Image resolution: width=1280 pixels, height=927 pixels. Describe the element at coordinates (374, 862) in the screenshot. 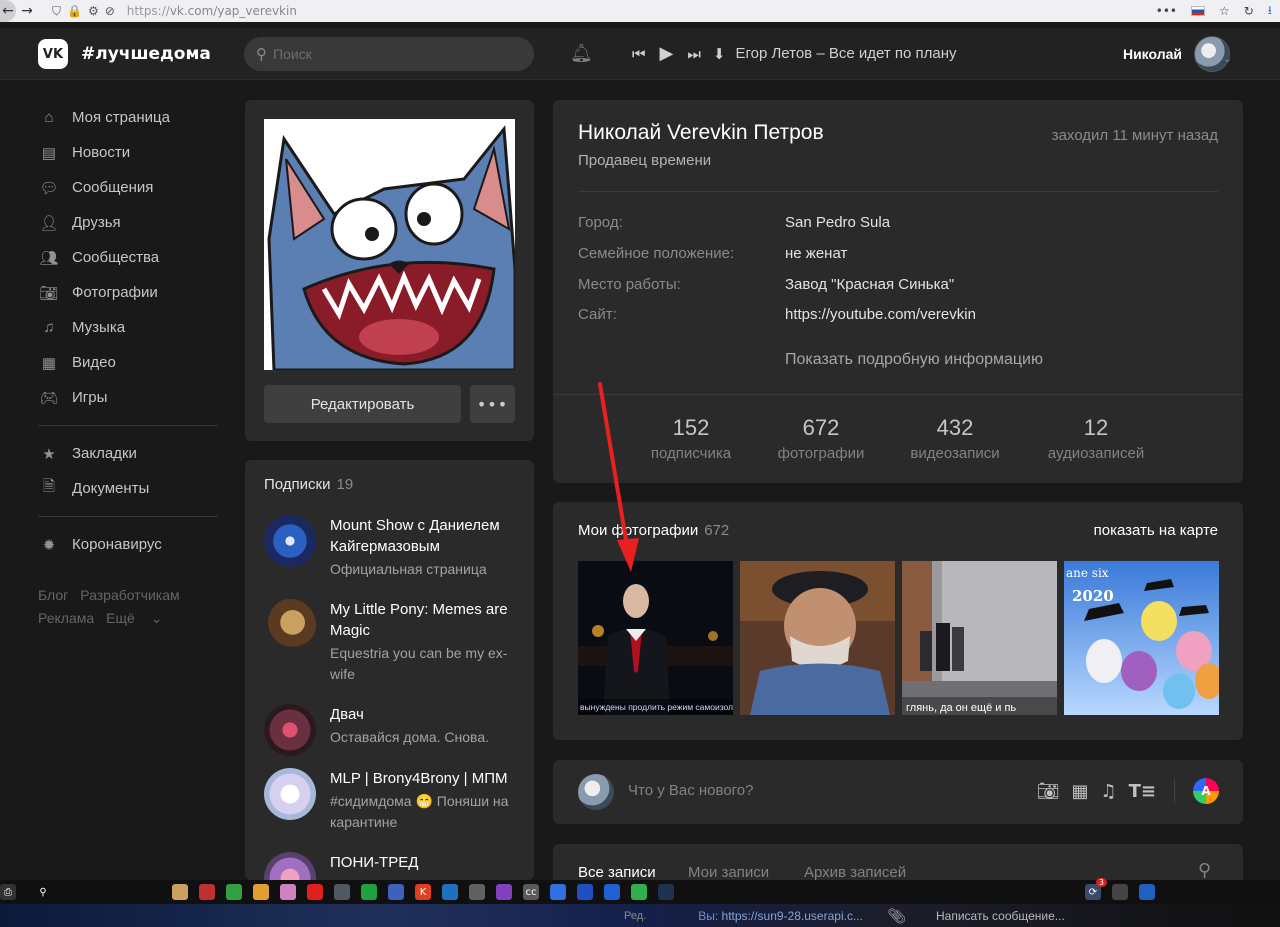

I see `community-name: ПОНИ-ТРЕД` at that location.